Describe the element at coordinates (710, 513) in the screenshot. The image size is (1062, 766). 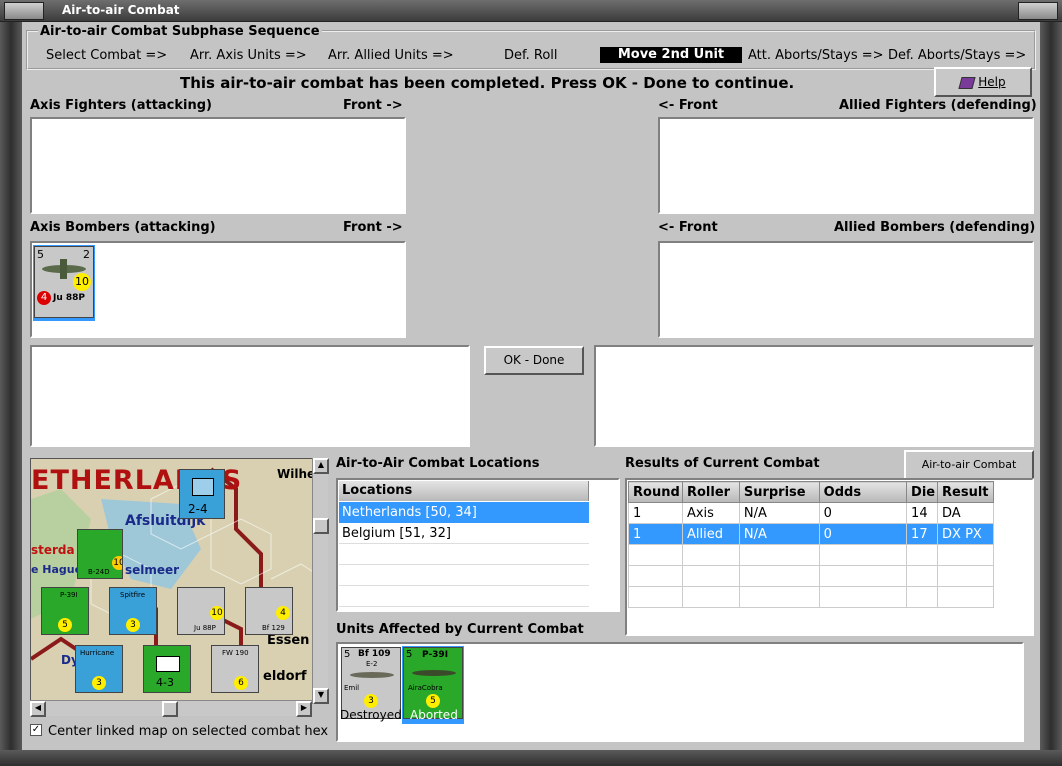
I see `cell-roller: Axis` at that location.